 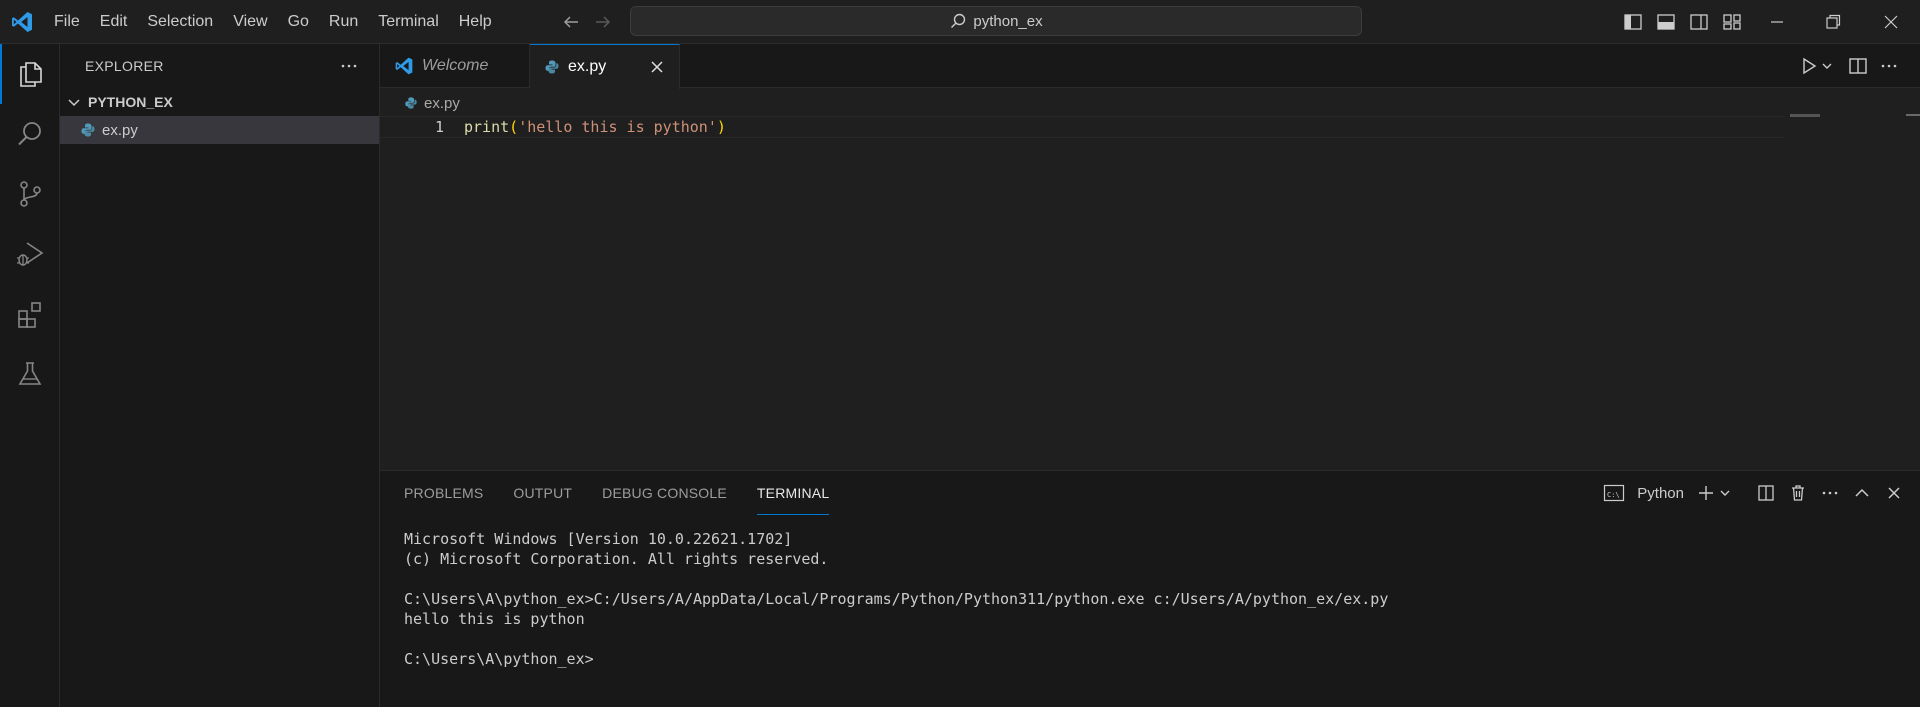 I want to click on activity-bar, so click(x=30, y=375).